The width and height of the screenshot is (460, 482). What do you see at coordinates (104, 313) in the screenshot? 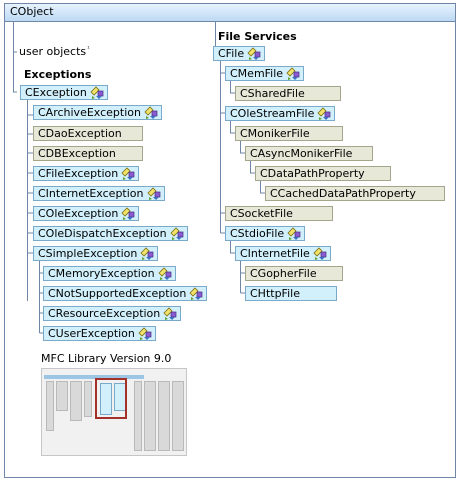
I see `node-label: CResourceException` at bounding box center [104, 313].